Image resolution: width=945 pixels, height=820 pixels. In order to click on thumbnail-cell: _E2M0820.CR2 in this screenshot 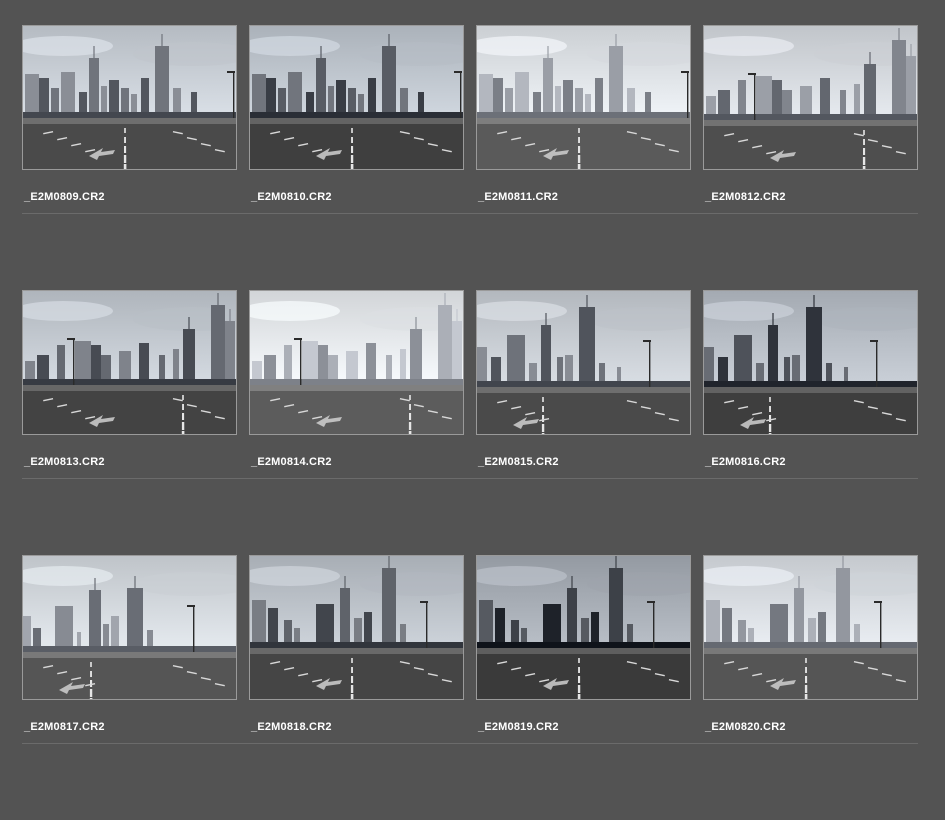, I will do `click(810, 650)`.